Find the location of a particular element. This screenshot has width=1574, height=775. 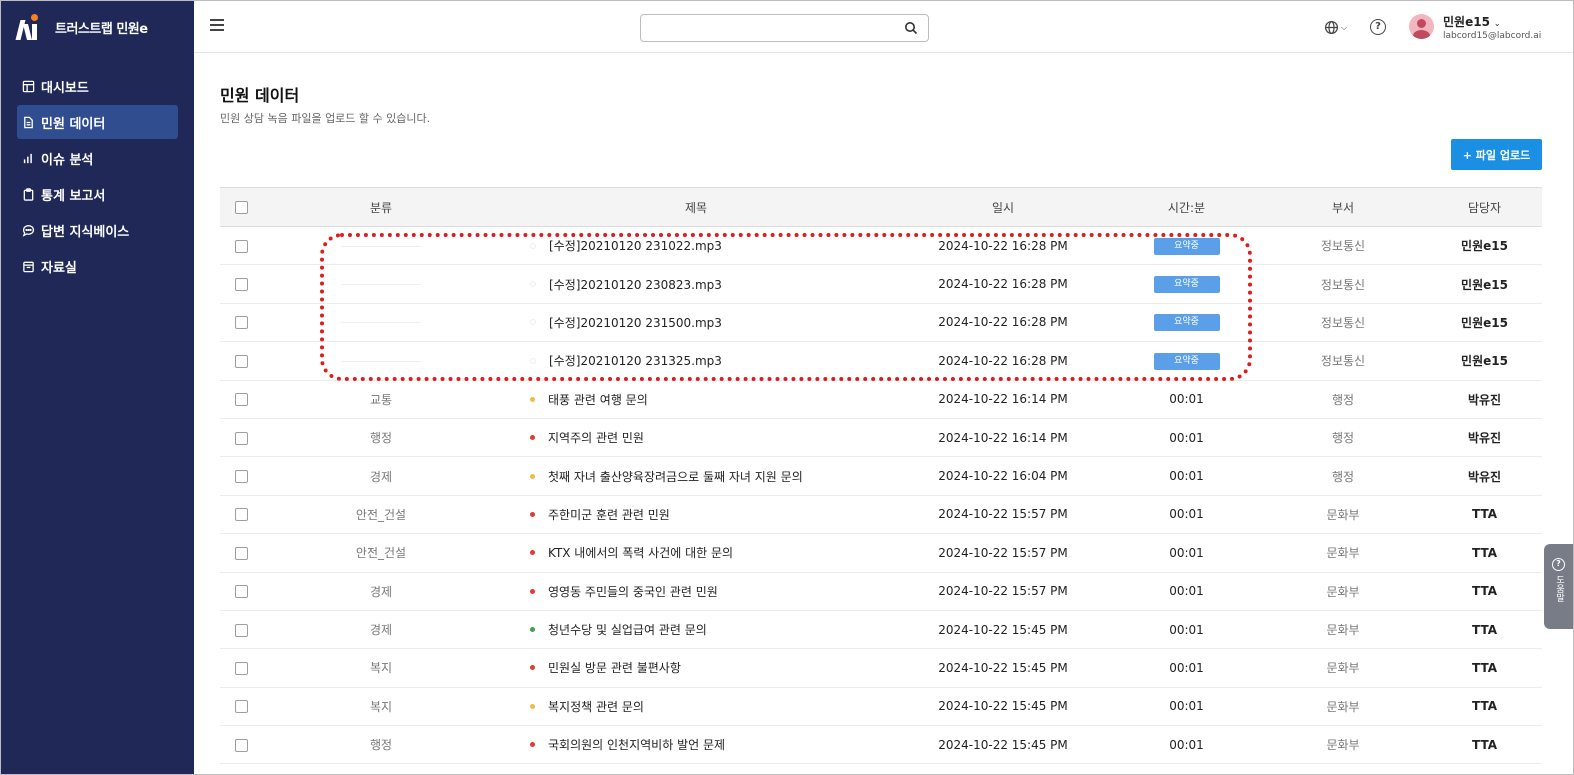

row-title-cell: [수정]20210120 230823.mp3 is located at coordinates (696, 284).